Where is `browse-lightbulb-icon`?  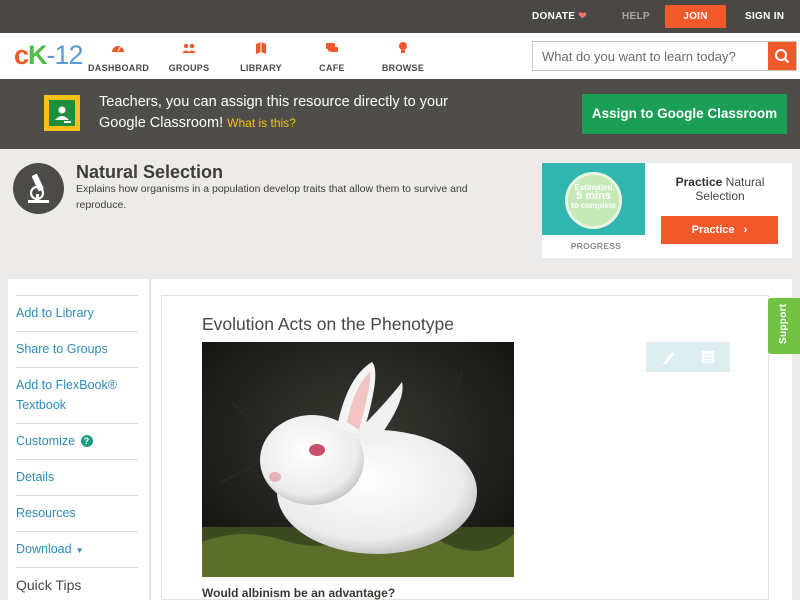
browse-lightbulb-icon is located at coordinates (403, 47).